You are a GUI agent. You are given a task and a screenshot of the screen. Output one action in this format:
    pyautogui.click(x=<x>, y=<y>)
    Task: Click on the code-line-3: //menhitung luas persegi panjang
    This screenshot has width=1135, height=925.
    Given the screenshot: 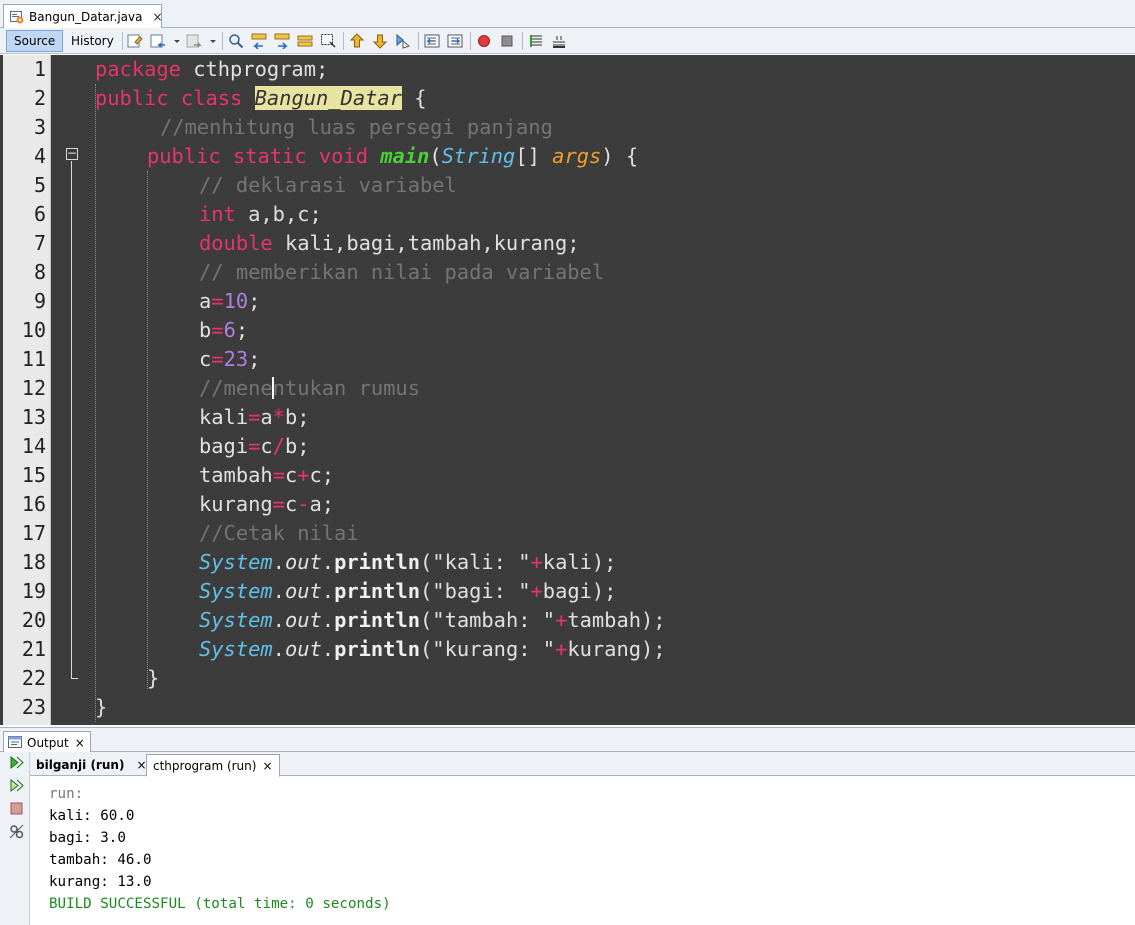 What is the action you would take?
    pyautogui.click(x=356, y=127)
    